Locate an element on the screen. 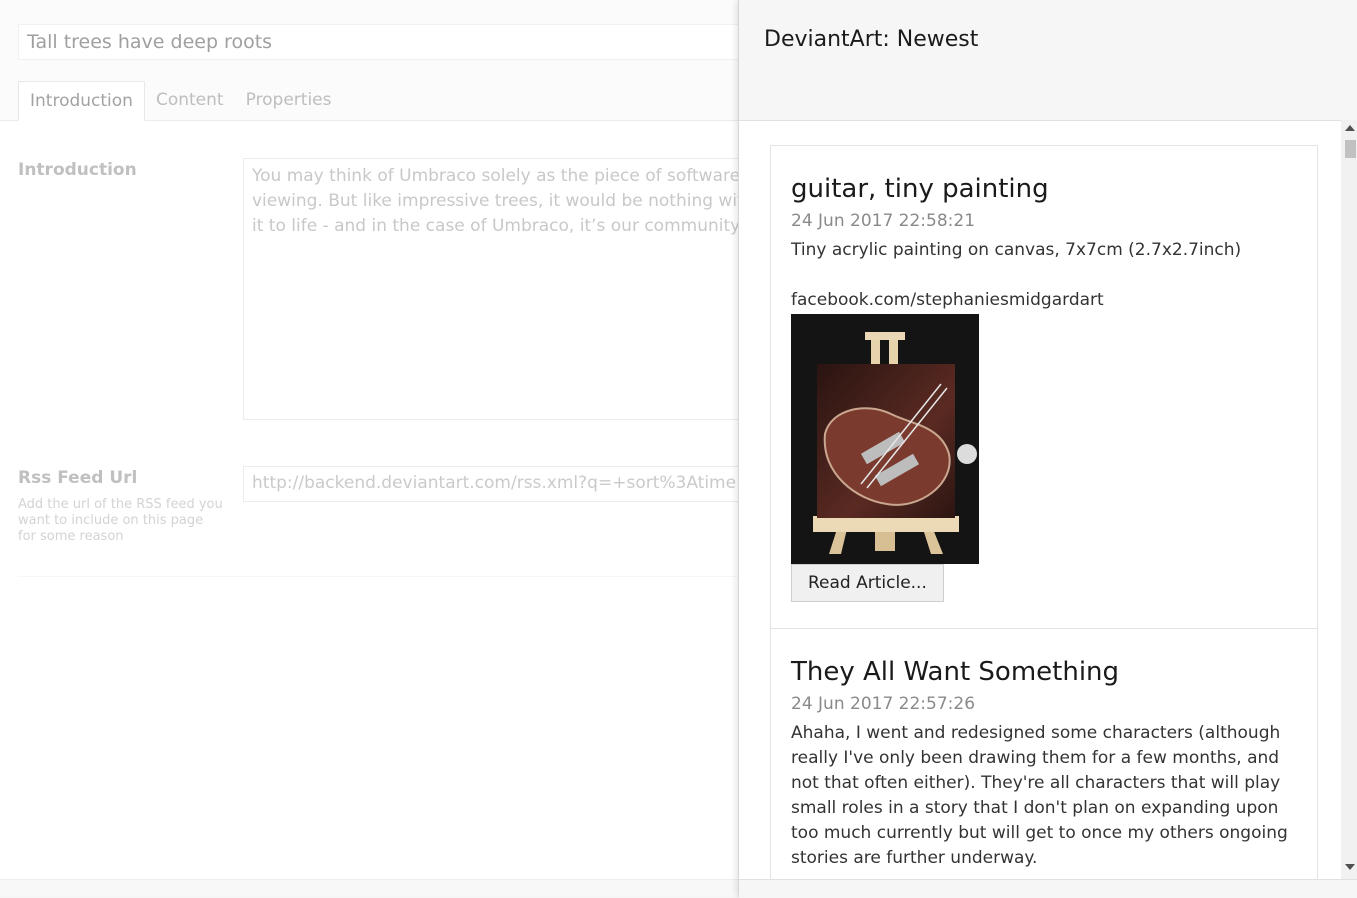  scroll-up-arrow-icon is located at coordinates (1350, 128).